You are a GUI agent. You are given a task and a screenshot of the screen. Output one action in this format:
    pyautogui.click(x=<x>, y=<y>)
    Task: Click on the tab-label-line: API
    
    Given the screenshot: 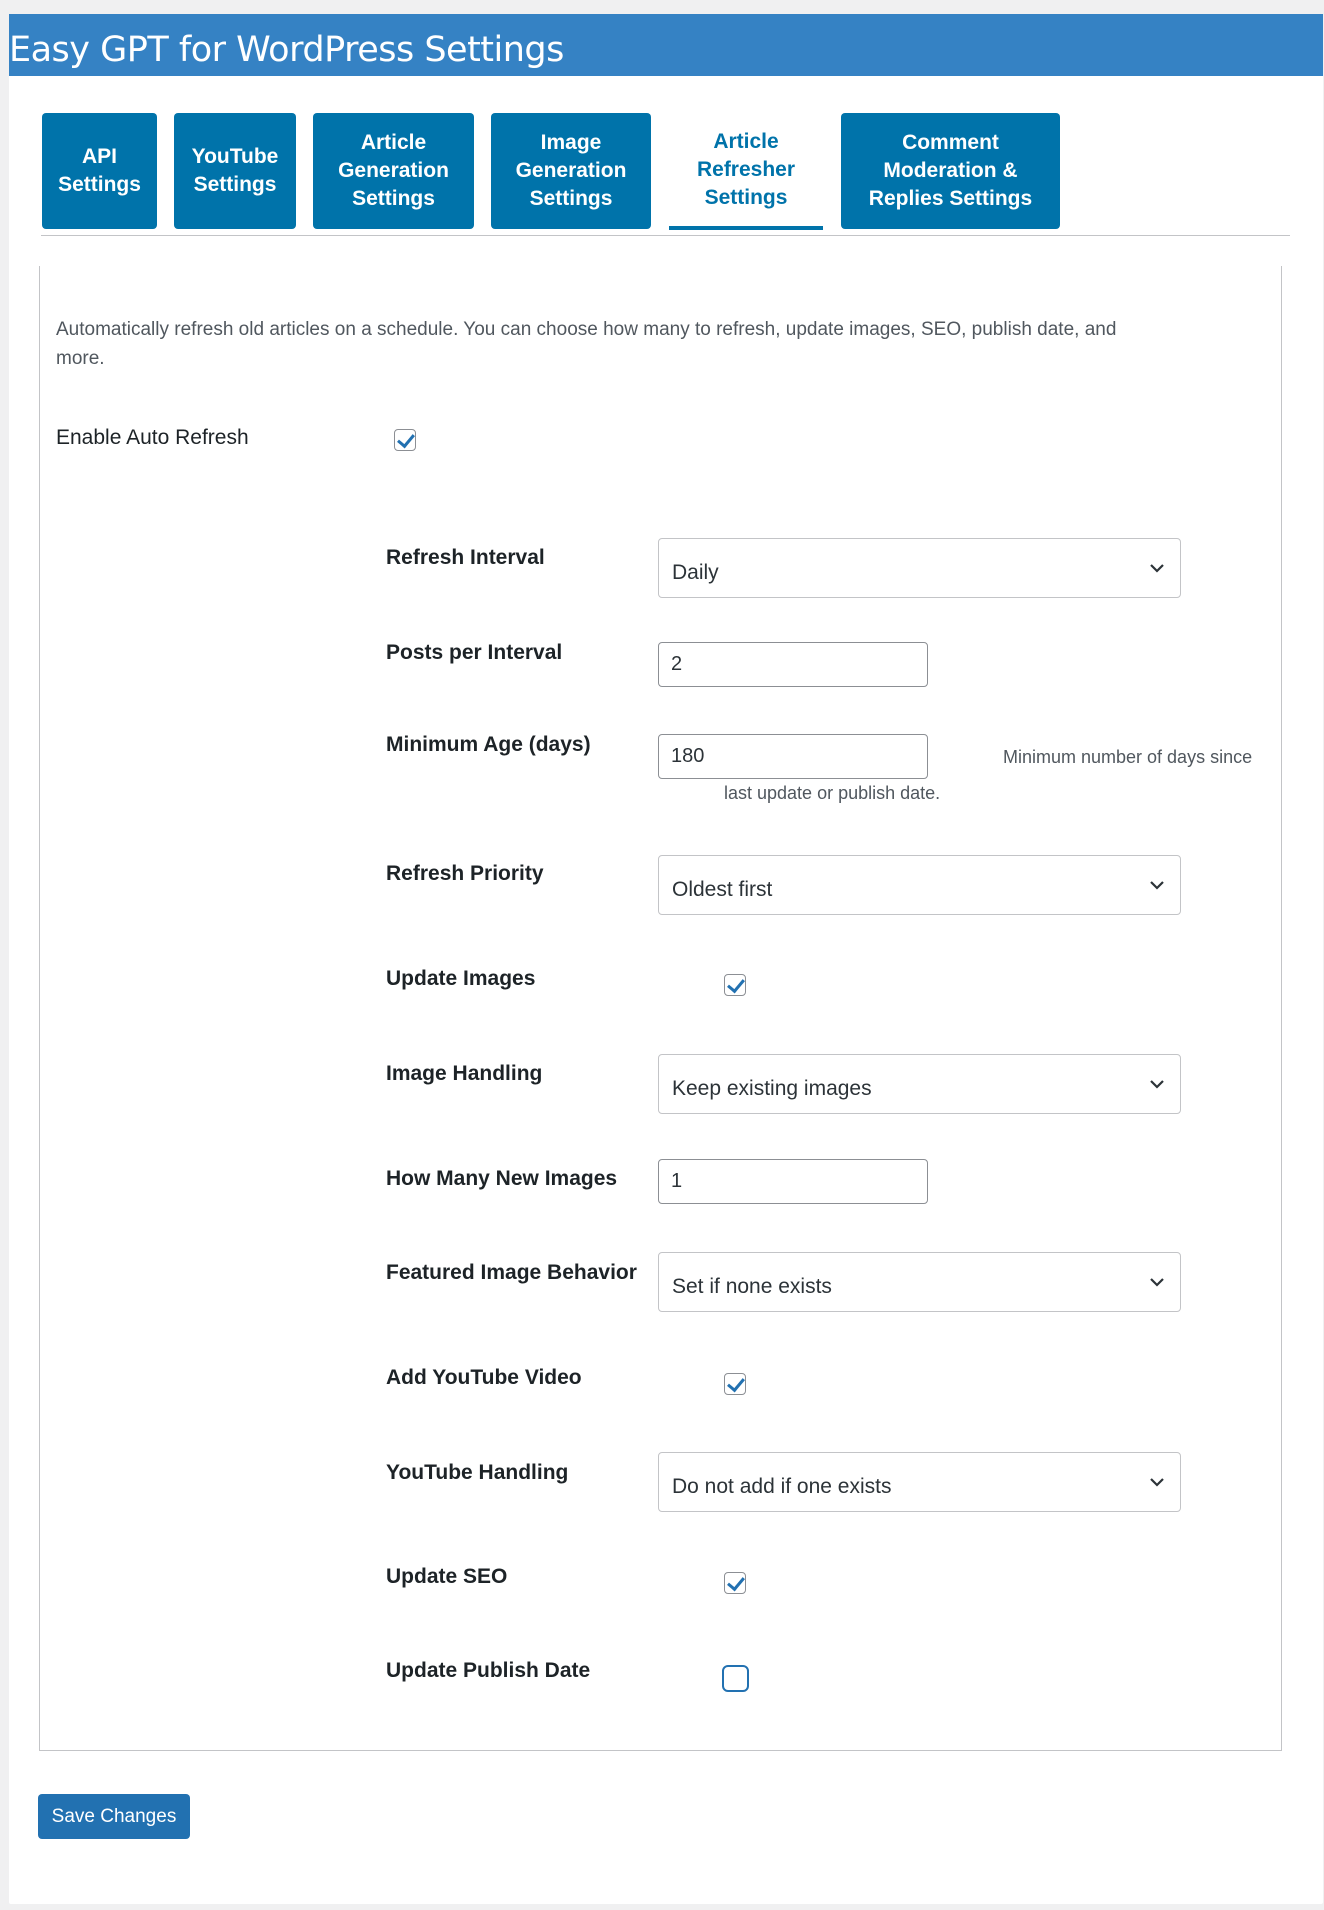 What is the action you would take?
    pyautogui.click(x=99, y=156)
    